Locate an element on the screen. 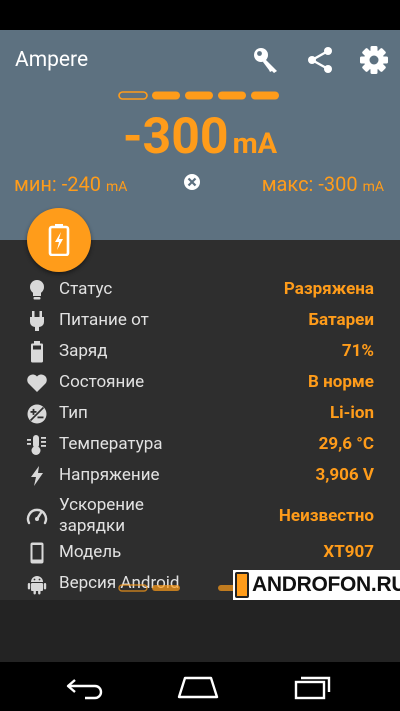 The width and height of the screenshot is (400, 711). home-icon is located at coordinates (198, 687).